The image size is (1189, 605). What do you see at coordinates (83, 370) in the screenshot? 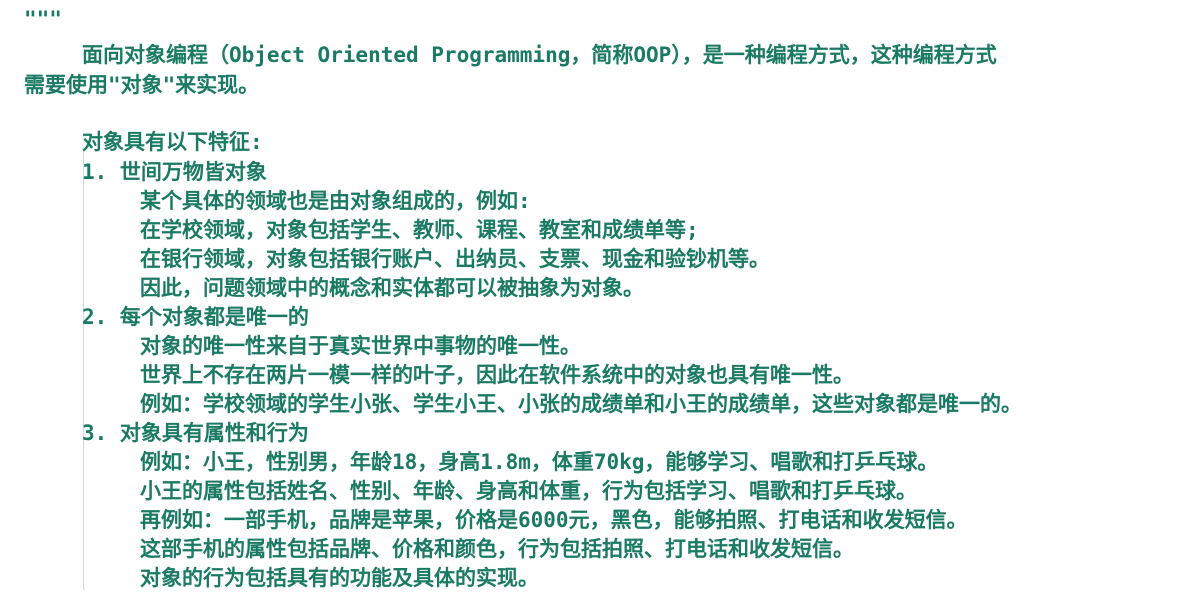
I see `indent-guide` at bounding box center [83, 370].